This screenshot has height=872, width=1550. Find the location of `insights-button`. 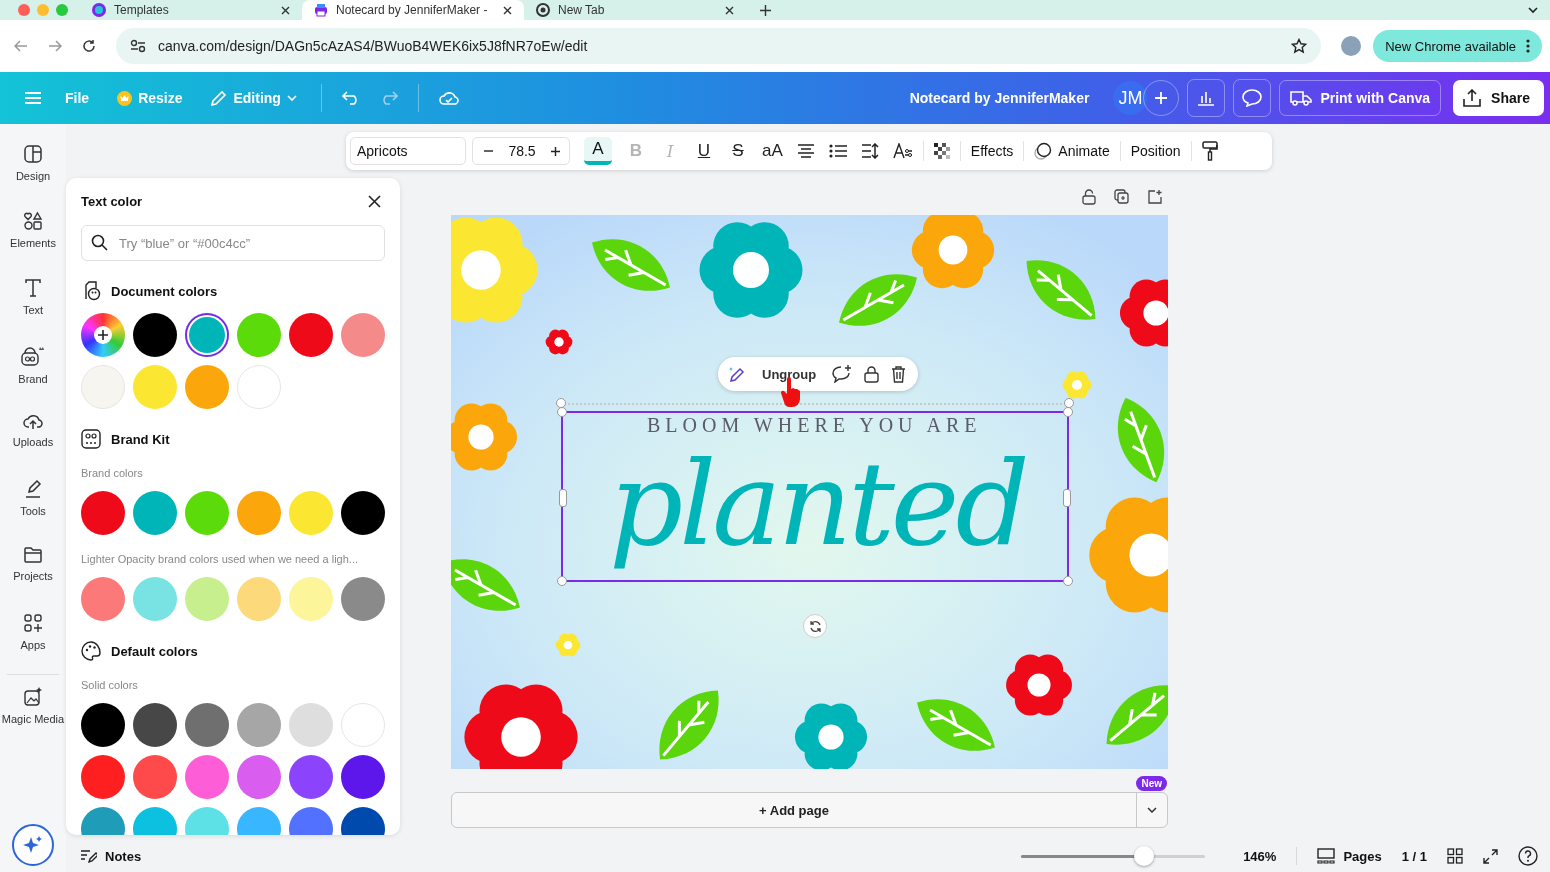

insights-button is located at coordinates (1206, 98).